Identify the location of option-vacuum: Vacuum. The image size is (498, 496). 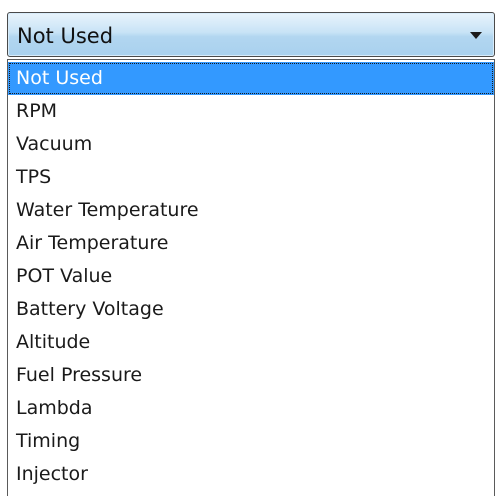
(251, 144).